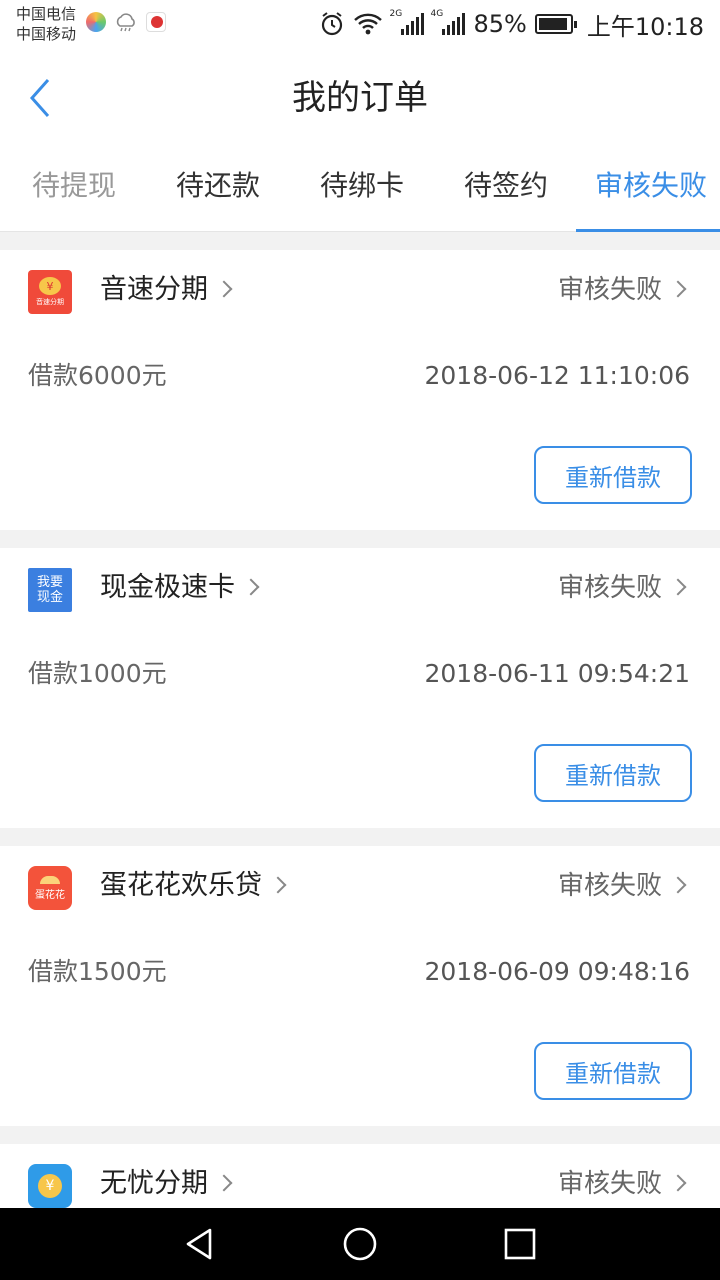 This screenshot has height=1280, width=720. I want to click on alarm-icon, so click(332, 24).